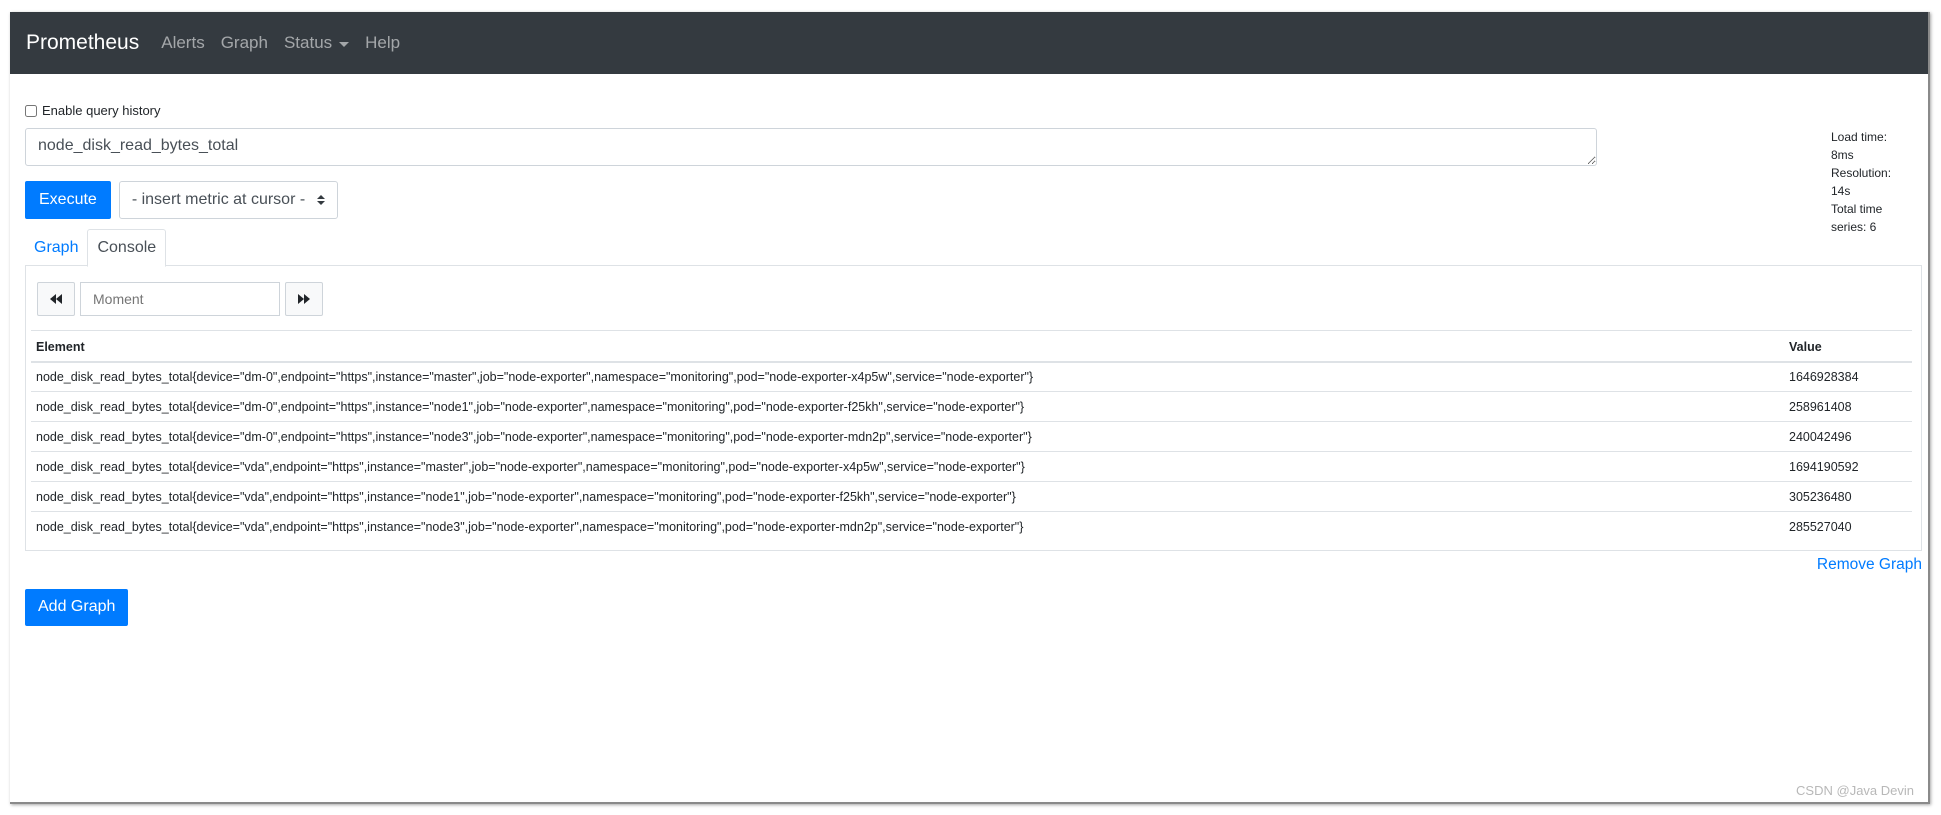 This screenshot has height=815, width=1941. What do you see at coordinates (1848, 406) in the screenshot?
I see `row-value: 258961408` at bounding box center [1848, 406].